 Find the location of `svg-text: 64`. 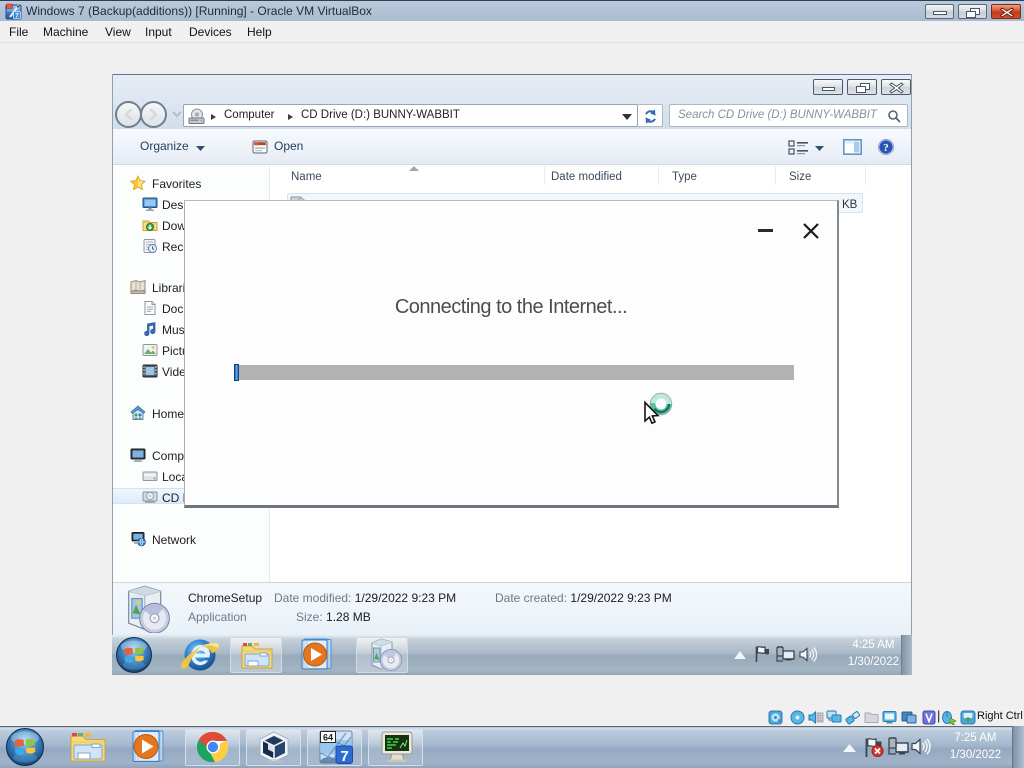

svg-text: 64 is located at coordinates (328, 738).